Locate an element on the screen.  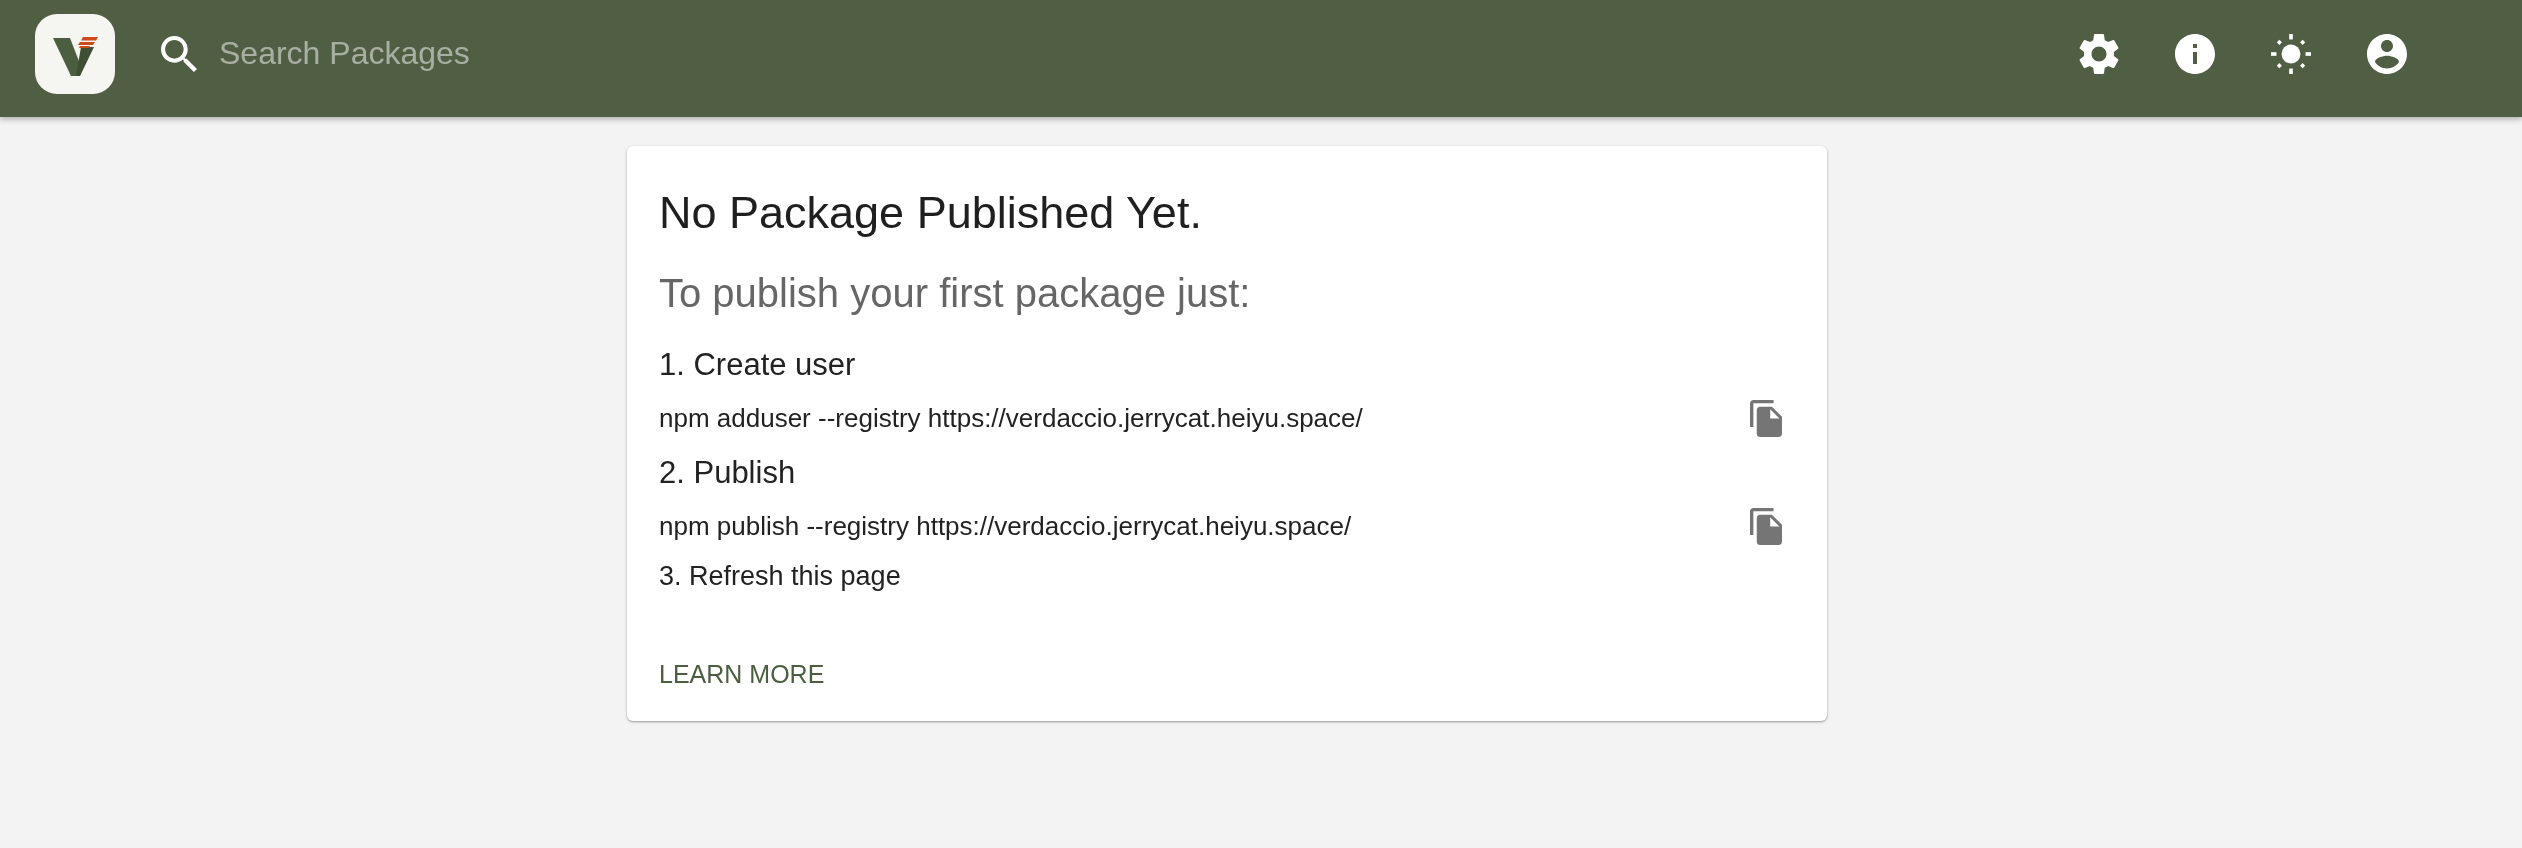
settings-icon is located at coordinates (2099, 53).